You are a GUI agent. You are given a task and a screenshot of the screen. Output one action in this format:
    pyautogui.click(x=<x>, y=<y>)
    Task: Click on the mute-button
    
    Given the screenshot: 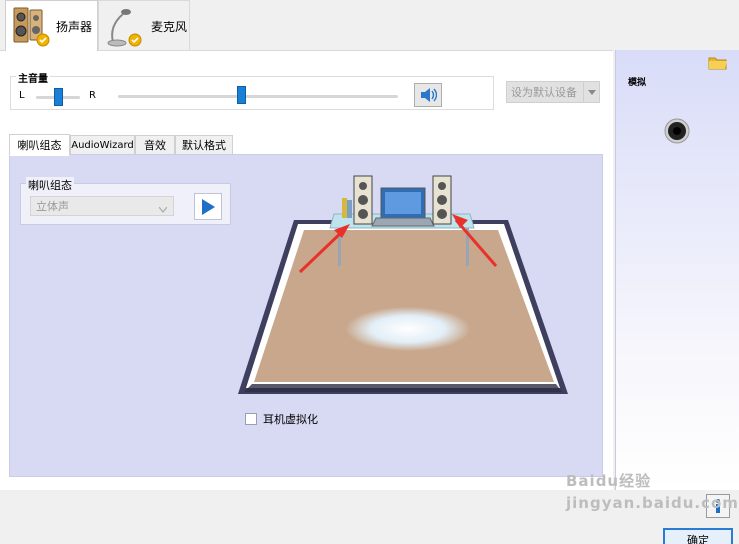 What is the action you would take?
    pyautogui.click(x=428, y=95)
    